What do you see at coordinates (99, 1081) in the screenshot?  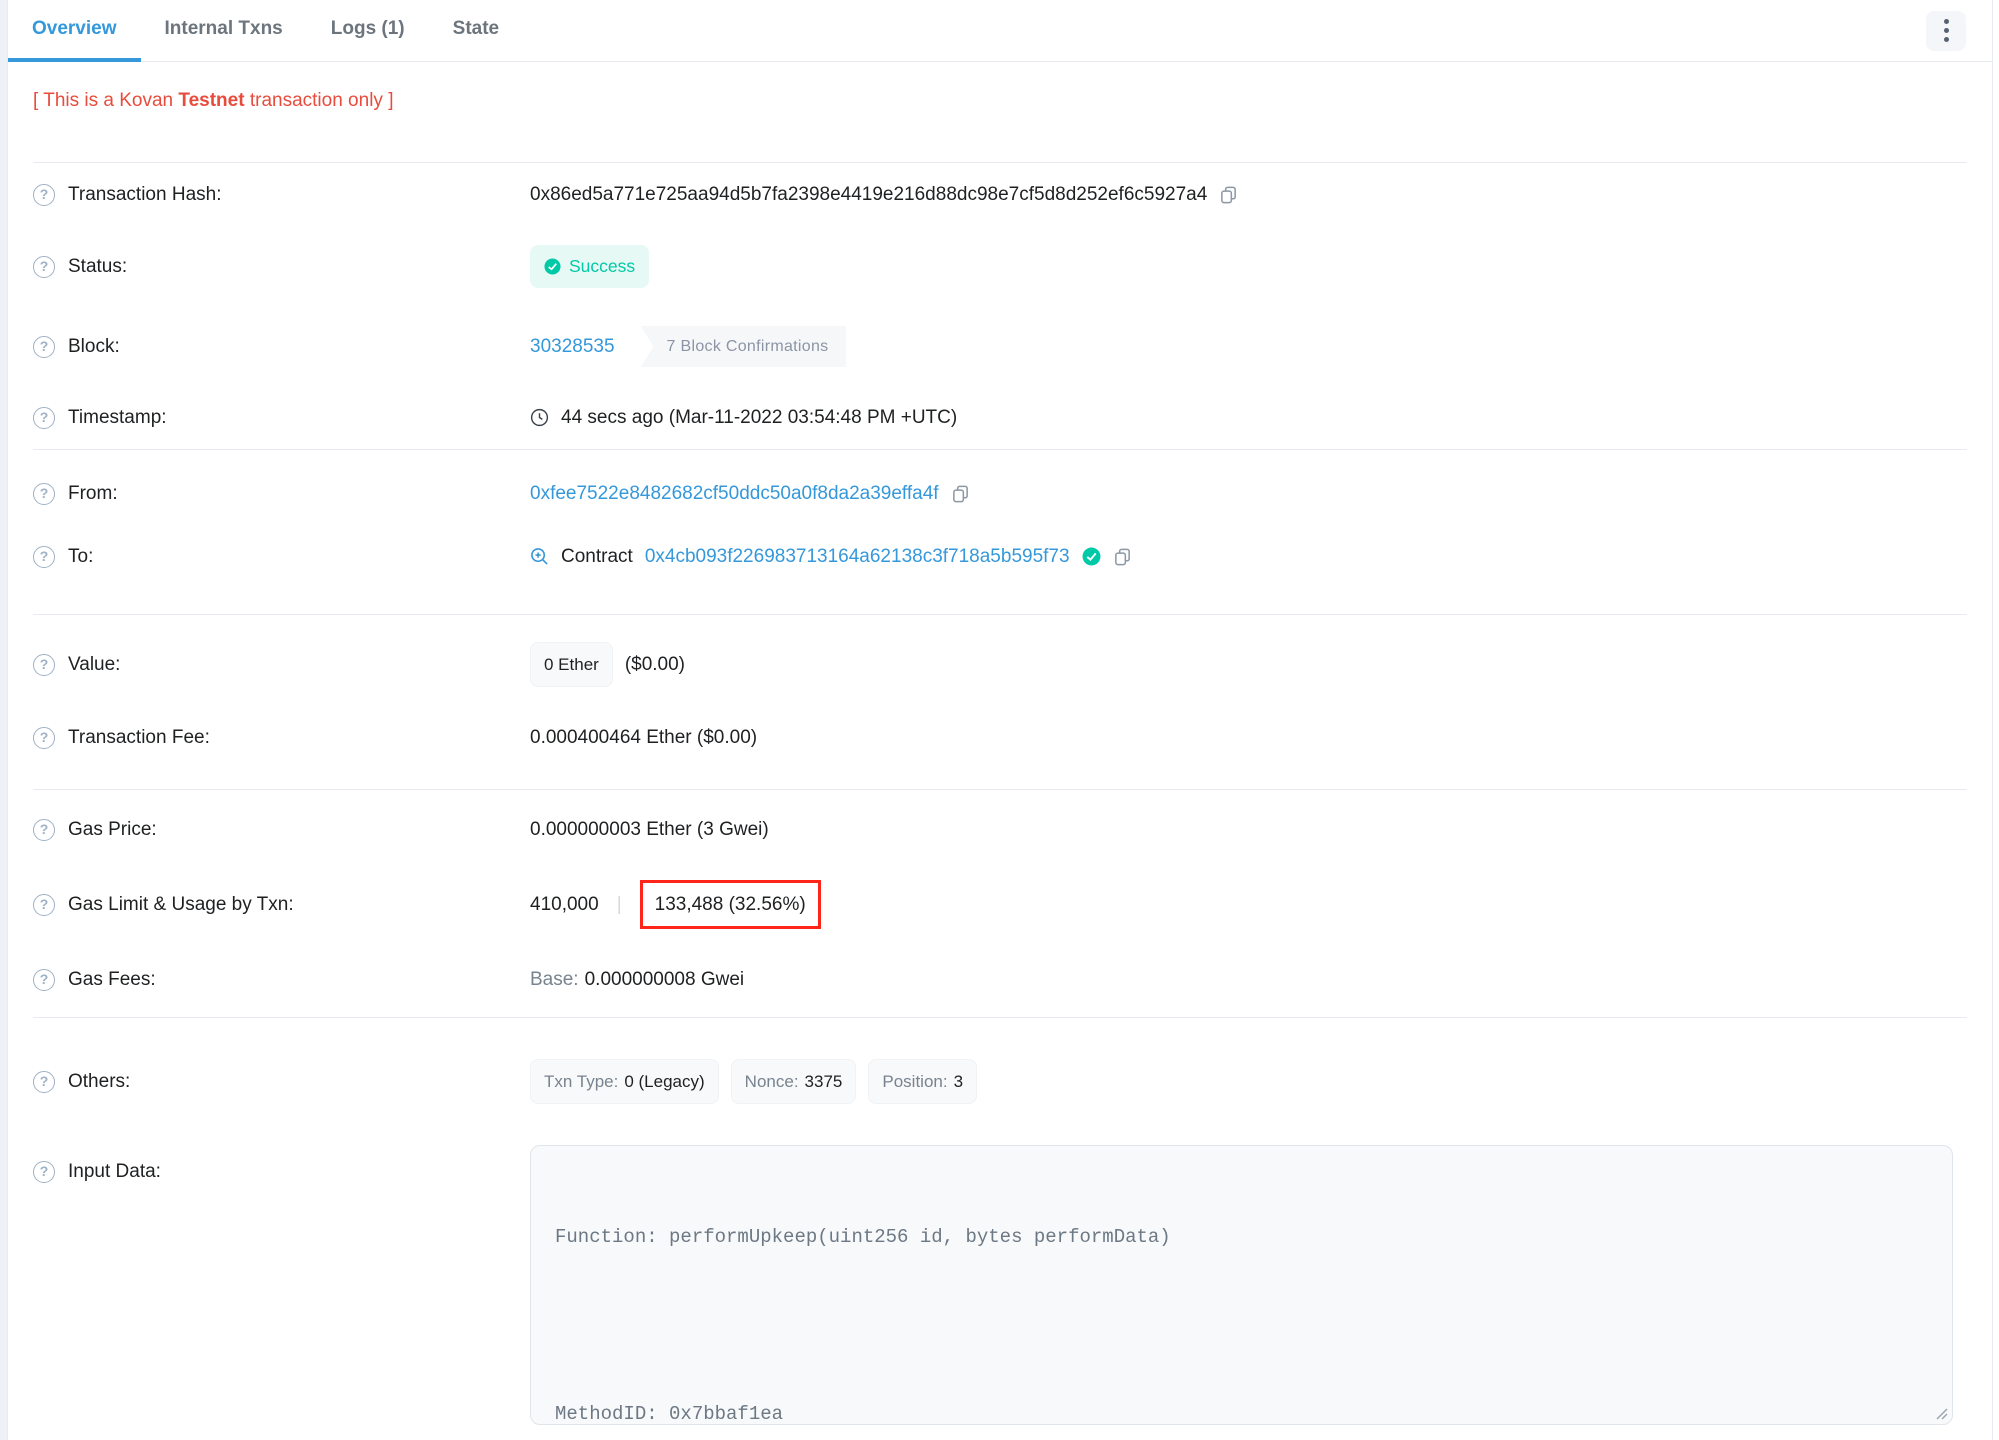 I see `label-text: Others:` at bounding box center [99, 1081].